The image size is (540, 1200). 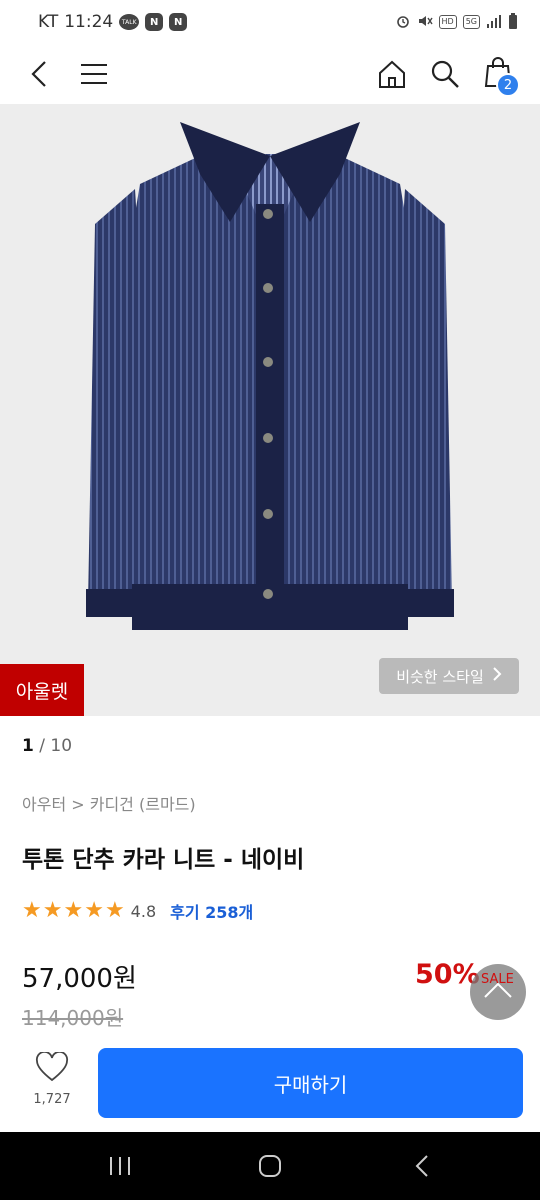 I want to click on back-icon, so click(x=40, y=74).